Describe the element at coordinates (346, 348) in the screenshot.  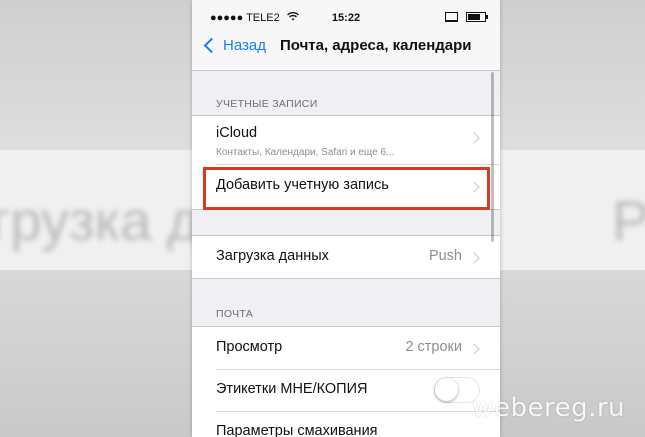
I see `preview-row: Просмотр 2 строки` at that location.